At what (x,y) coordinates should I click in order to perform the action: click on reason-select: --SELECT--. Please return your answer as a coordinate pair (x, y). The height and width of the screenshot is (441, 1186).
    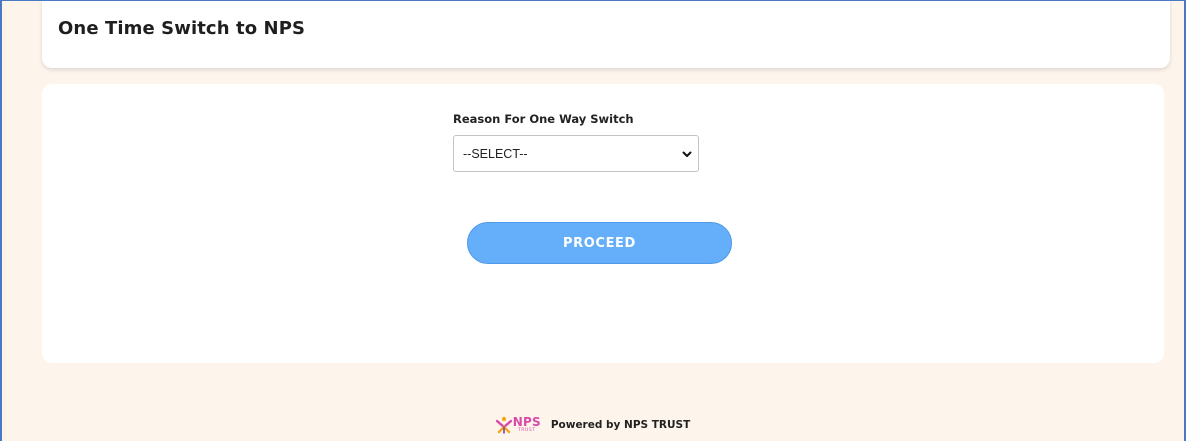
    Looking at the image, I should click on (576, 153).